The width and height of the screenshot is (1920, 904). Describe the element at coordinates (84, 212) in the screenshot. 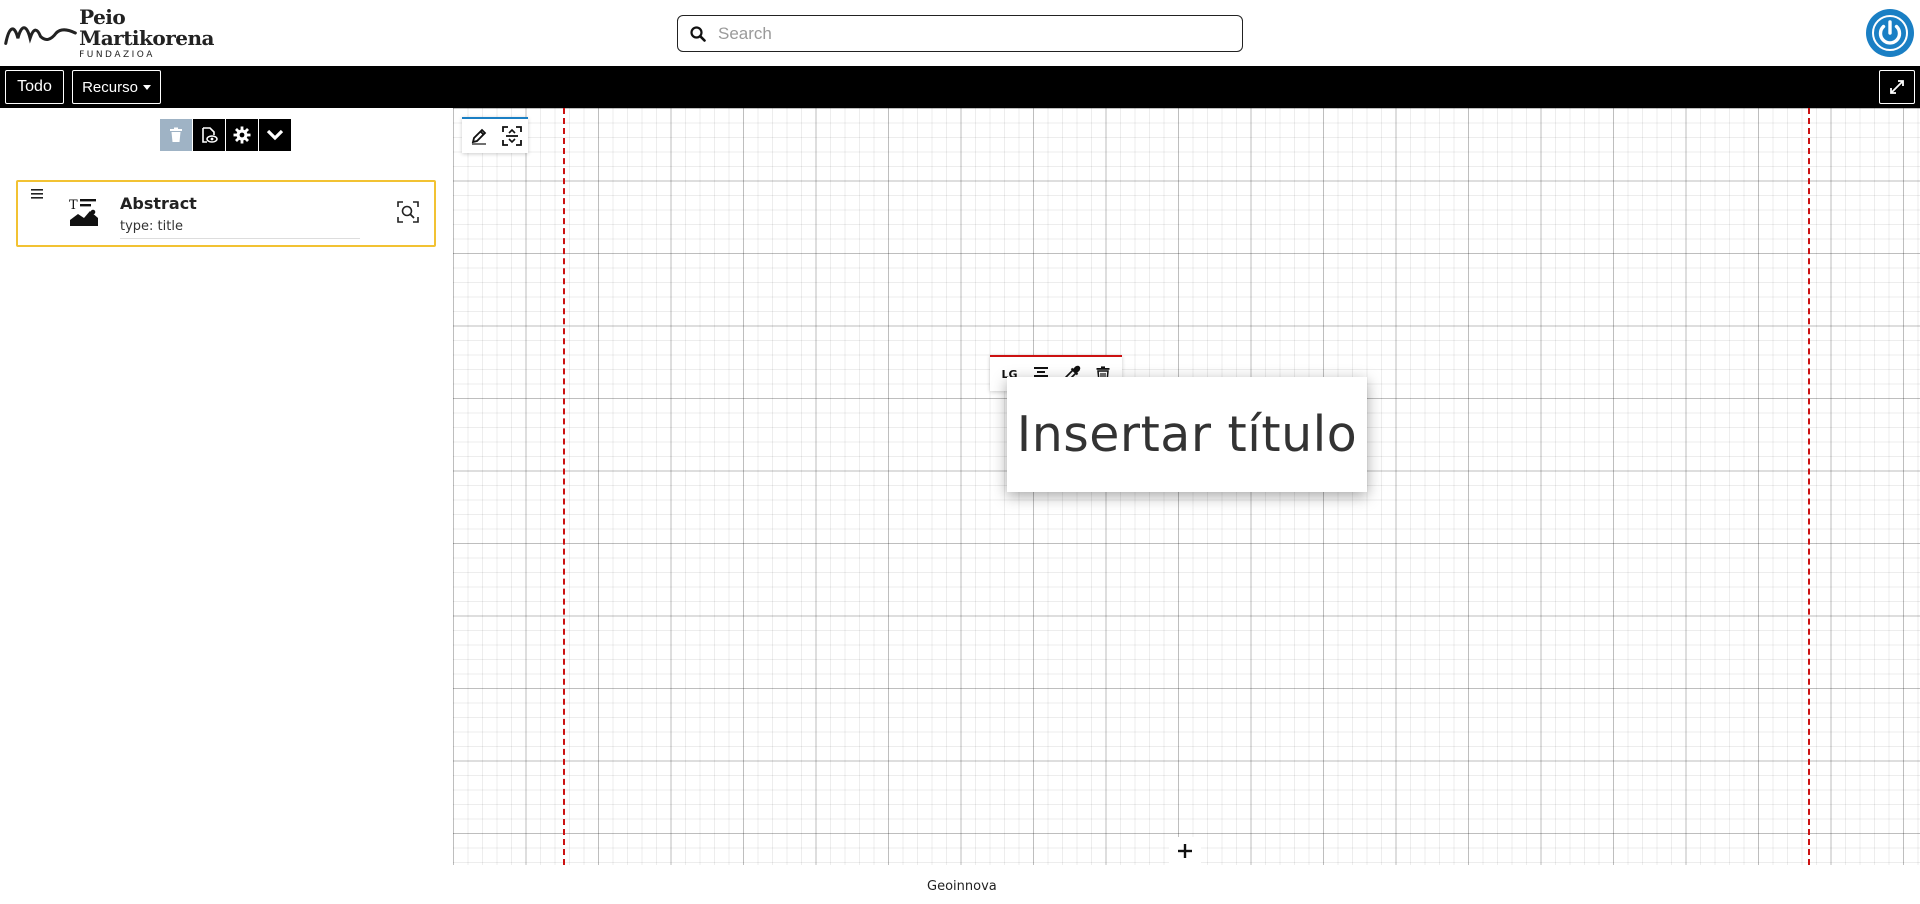

I see `title-image-icon: T` at that location.